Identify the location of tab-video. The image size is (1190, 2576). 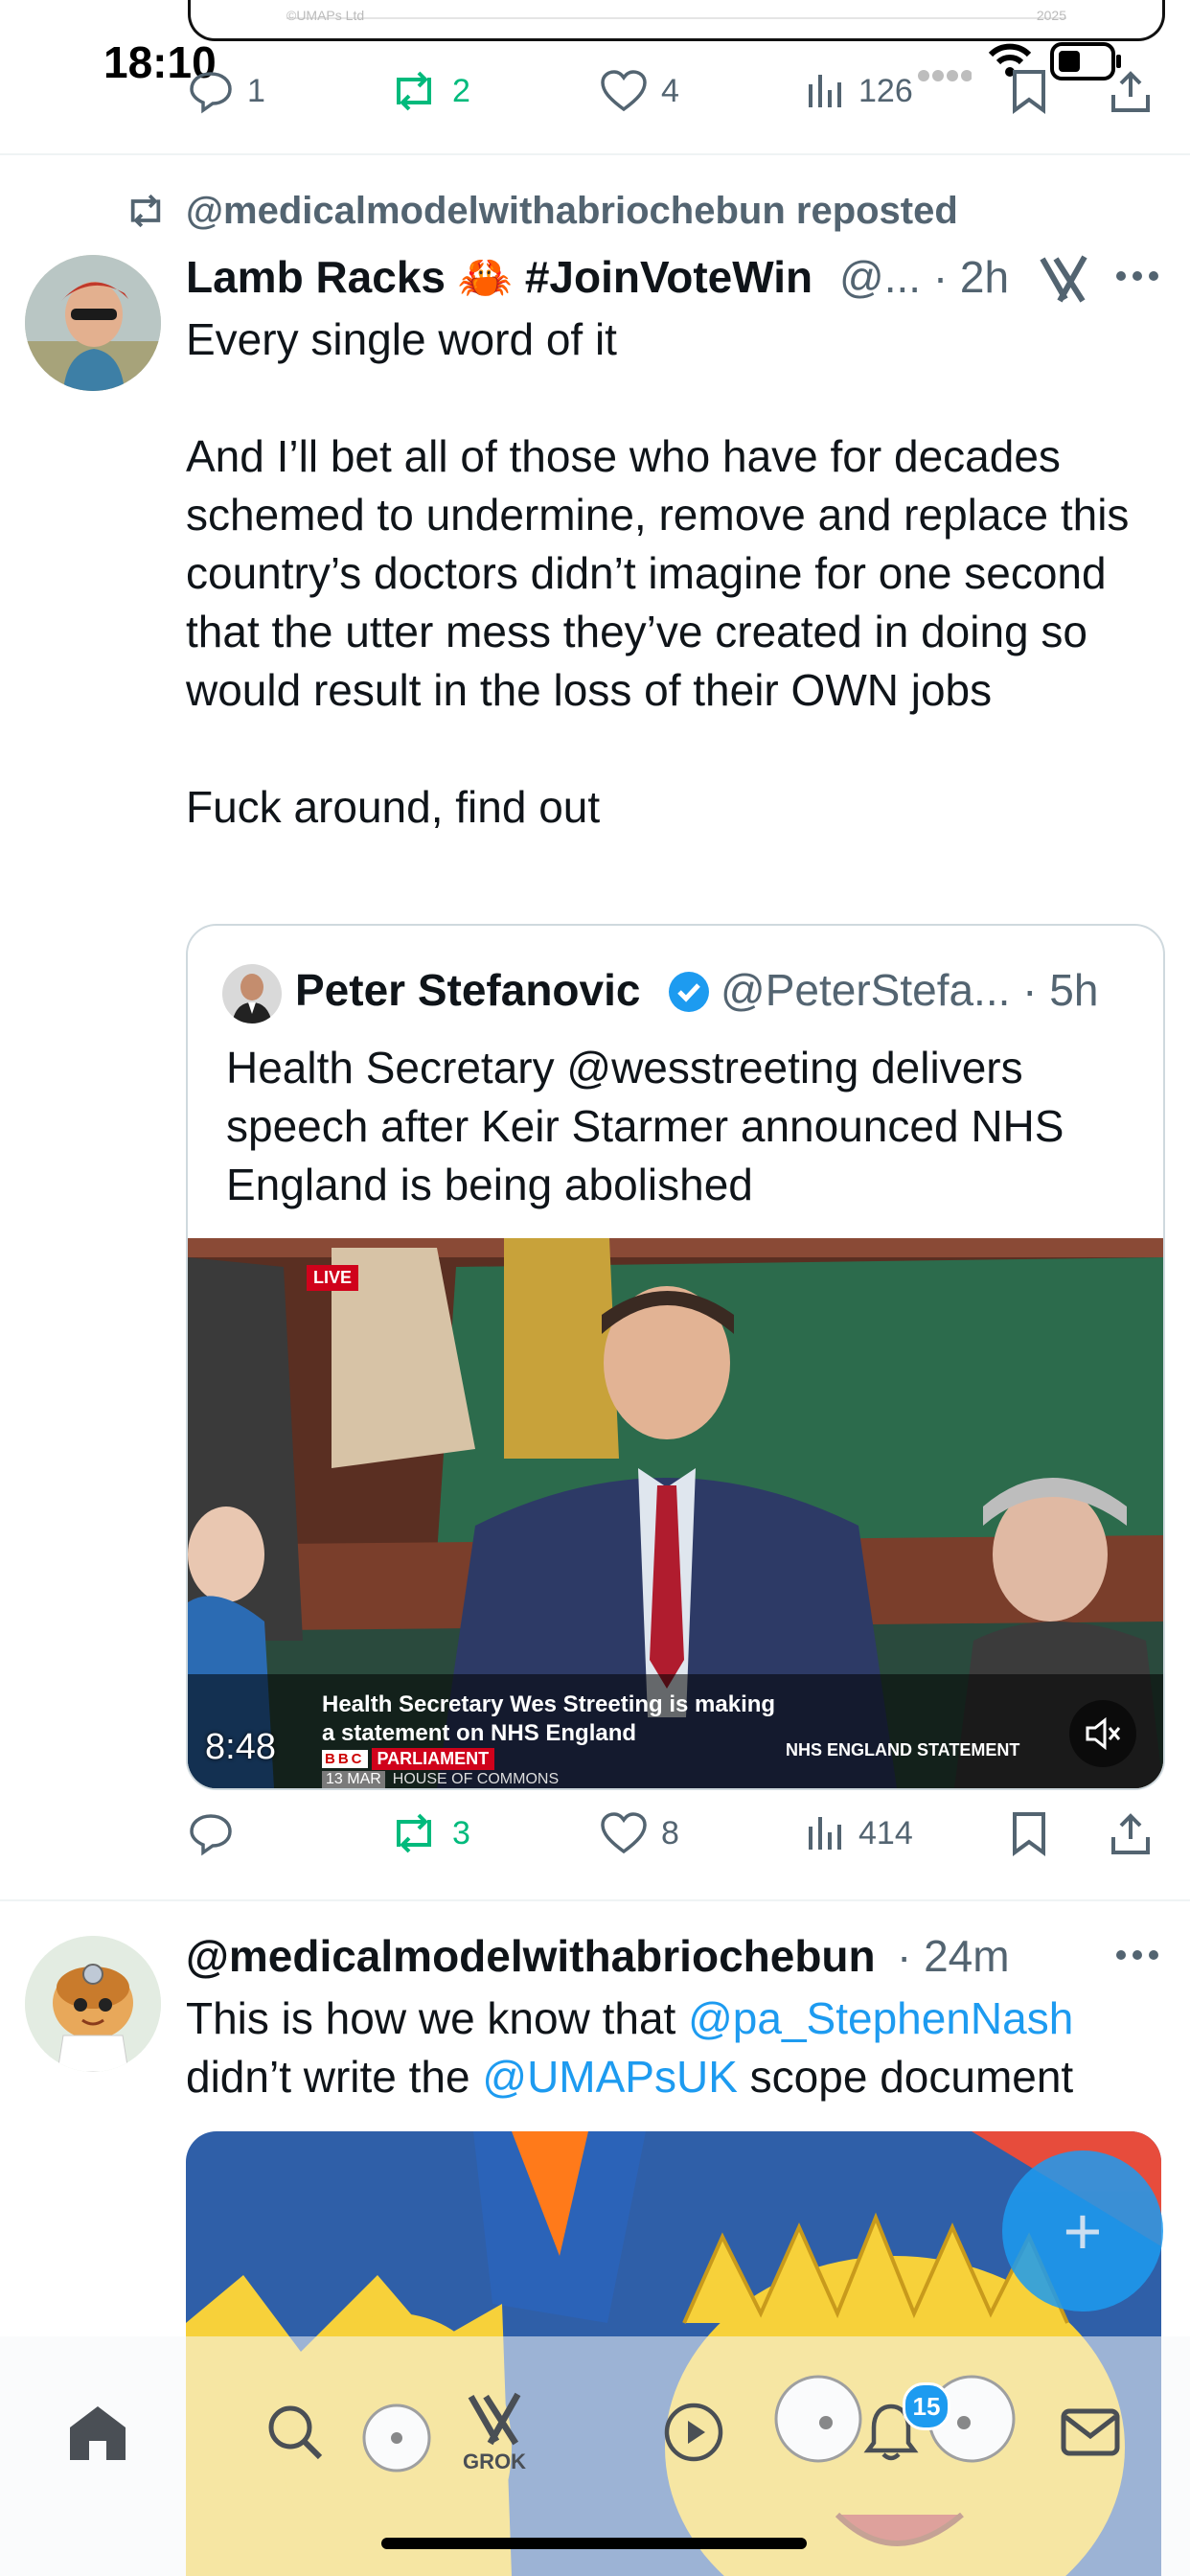
(694, 2432).